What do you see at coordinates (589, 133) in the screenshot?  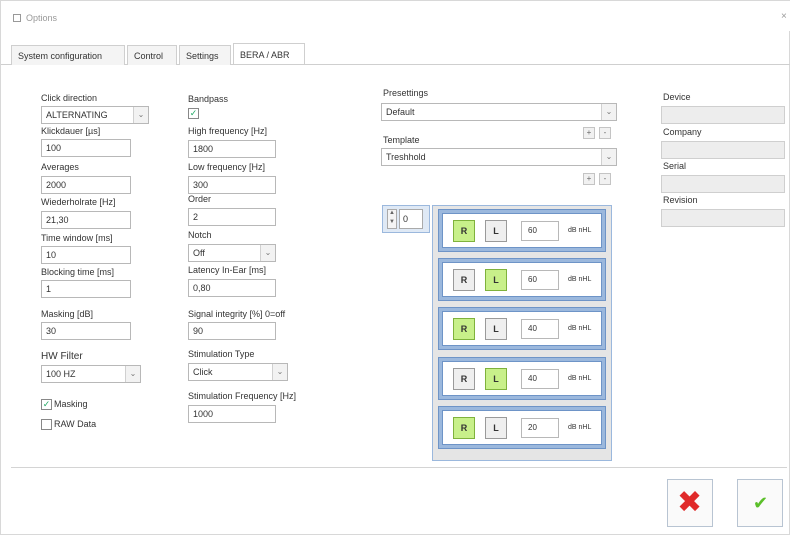 I see `presettings-add-button: +` at bounding box center [589, 133].